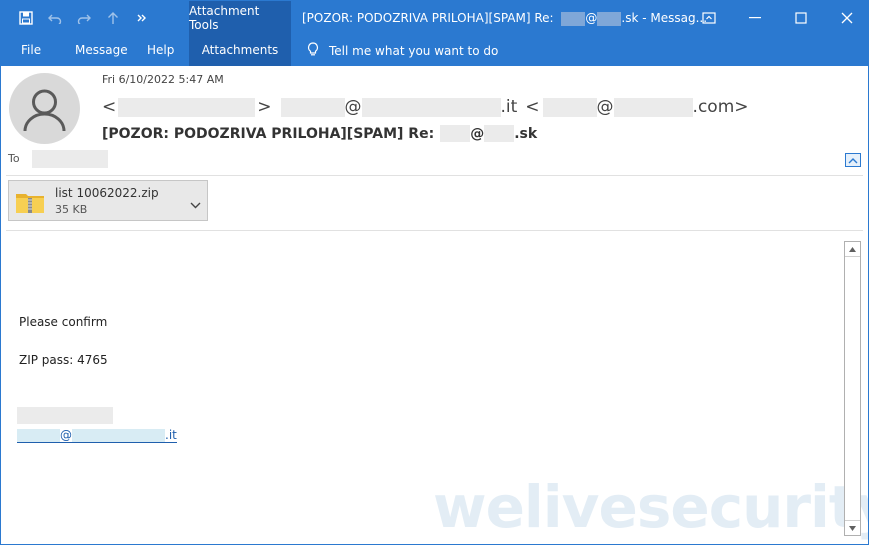 Image resolution: width=869 pixels, height=545 pixels. I want to click on watermark-part-2: security, so click(752, 507).